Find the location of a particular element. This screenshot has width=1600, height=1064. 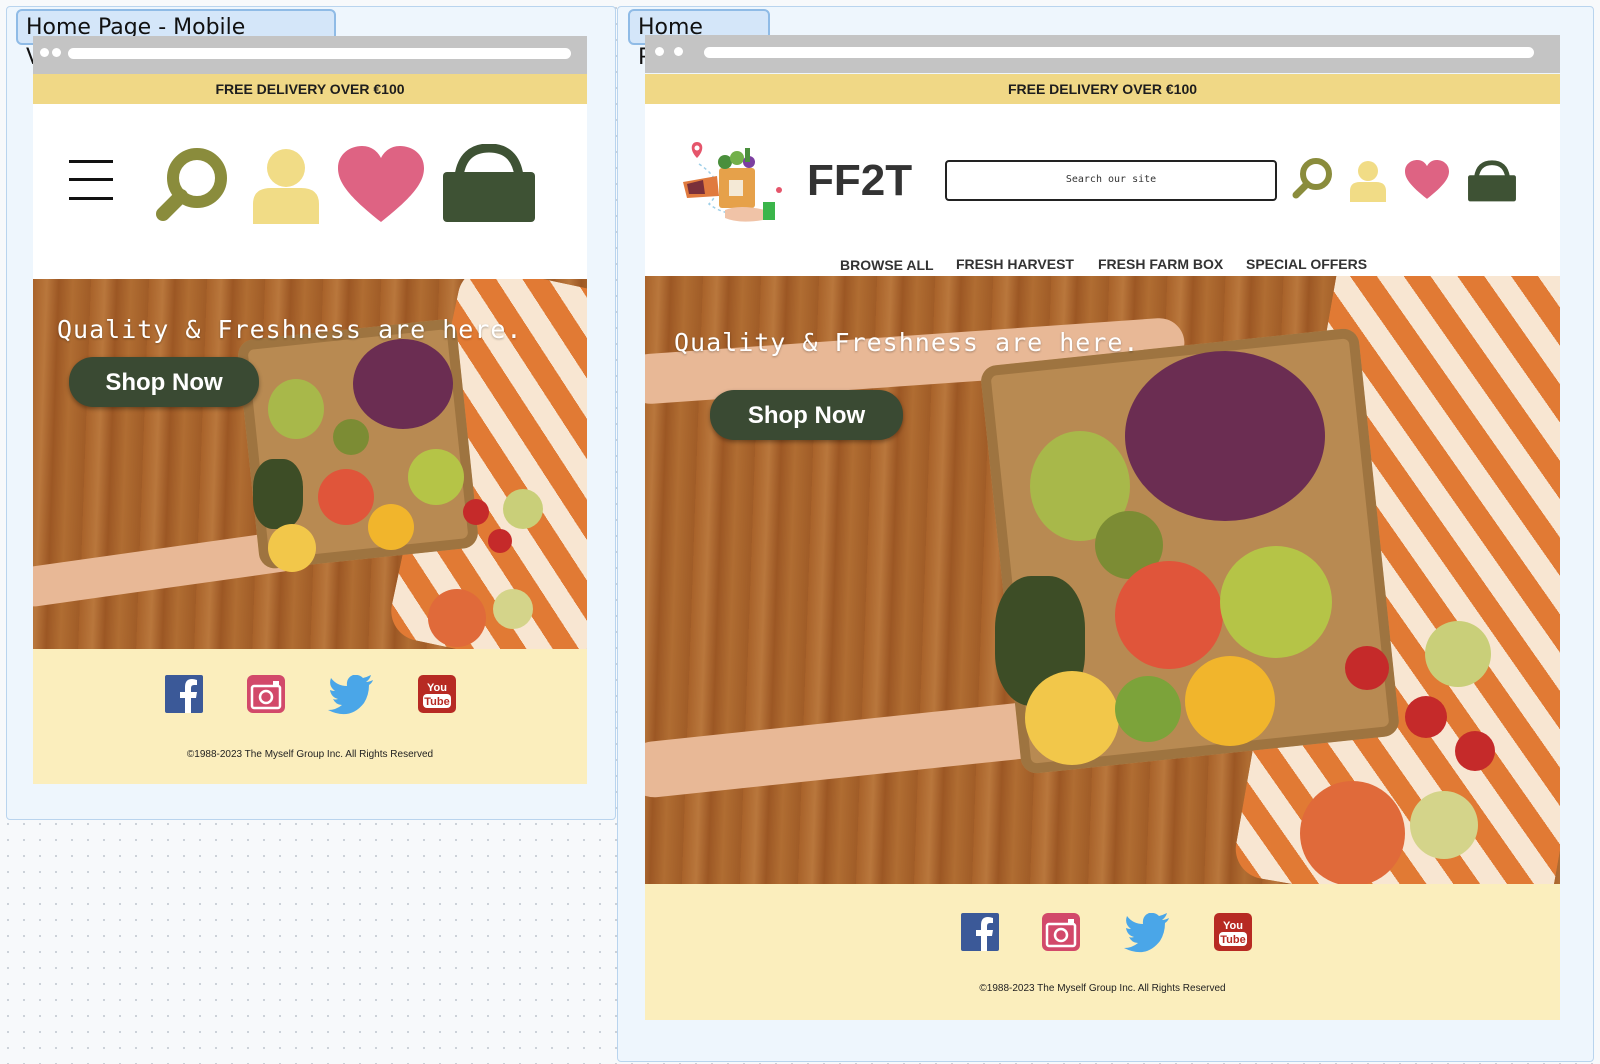

nav-fresh-harvest: FRESH HARVEST is located at coordinates (1015, 264).